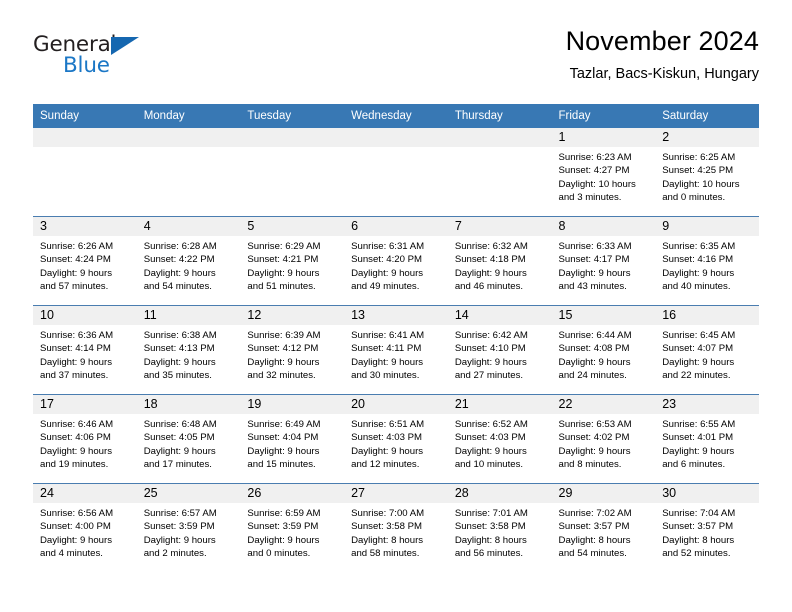 The width and height of the screenshot is (792, 612). I want to click on day-info-line: and 46 minutes., so click(489, 286).